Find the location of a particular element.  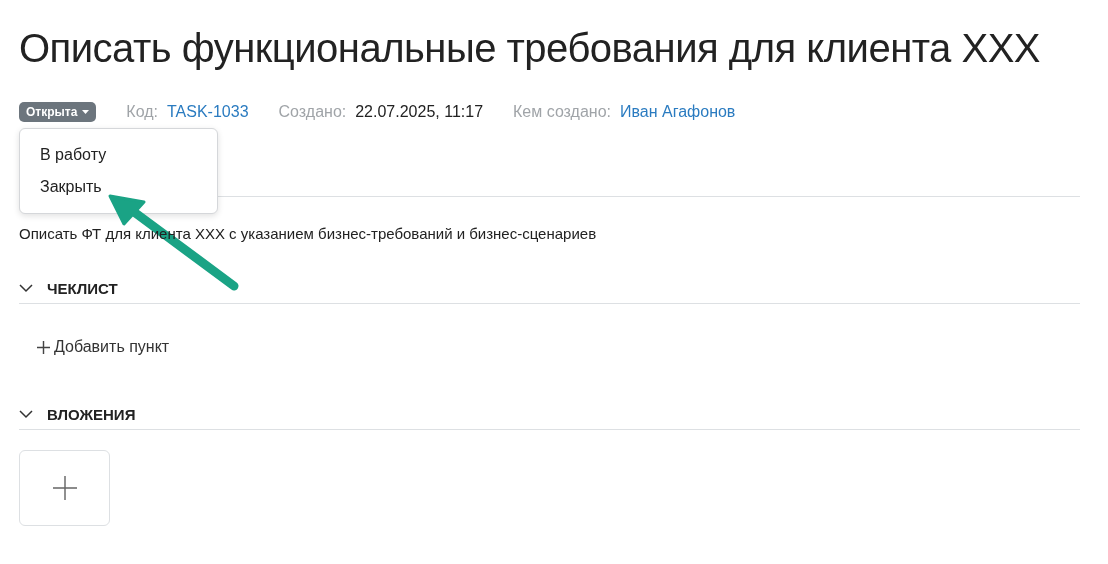

status-dropdown: Открыта is located at coordinates (58, 112).